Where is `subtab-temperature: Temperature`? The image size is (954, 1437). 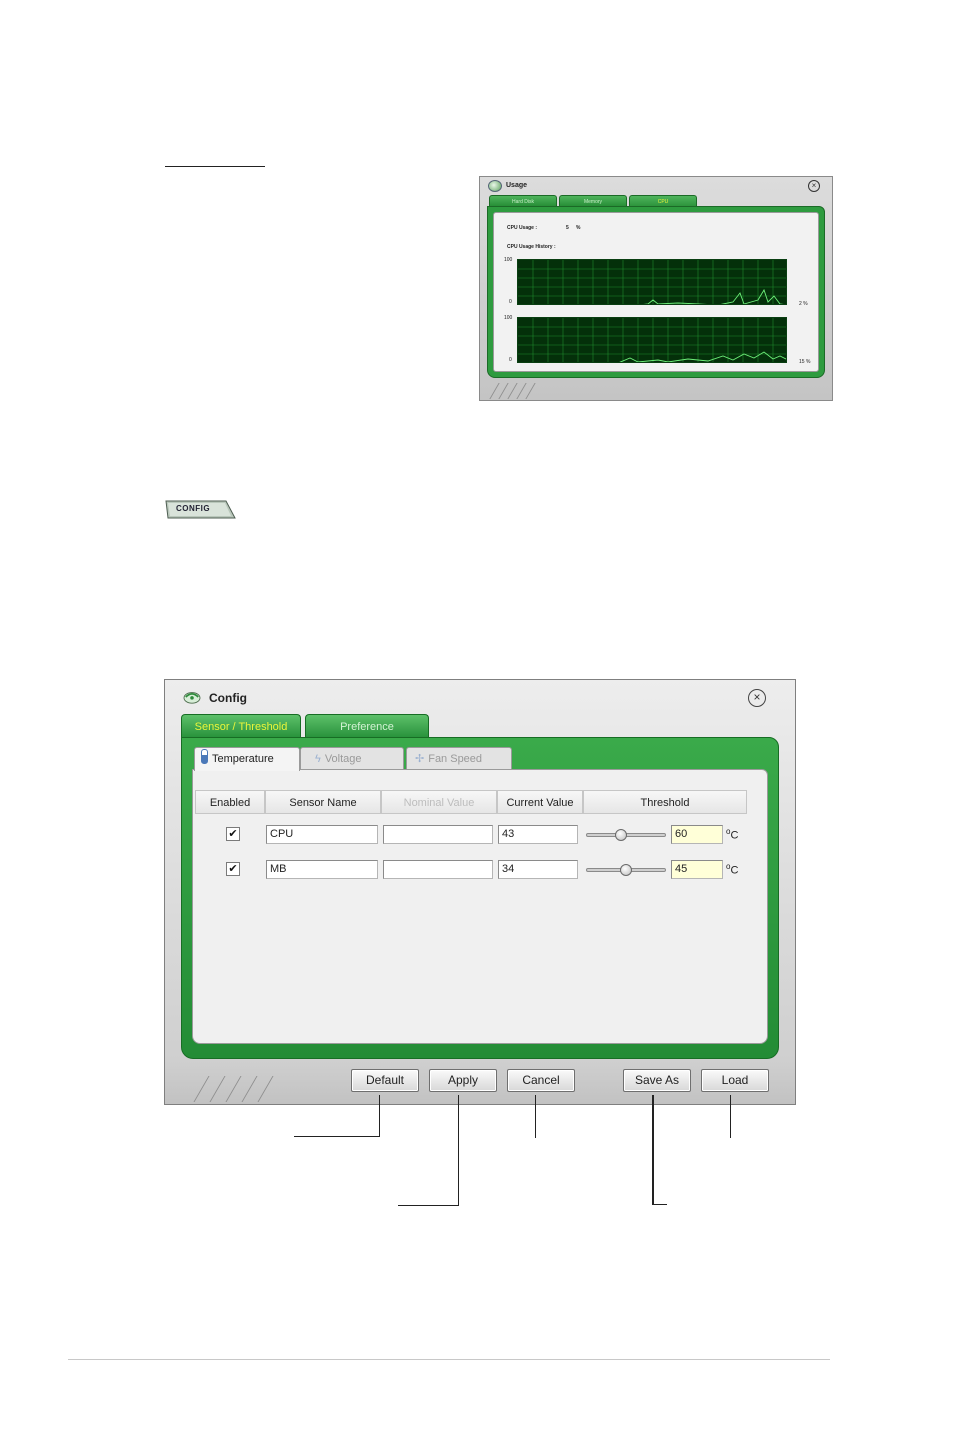 subtab-temperature: Temperature is located at coordinates (247, 759).